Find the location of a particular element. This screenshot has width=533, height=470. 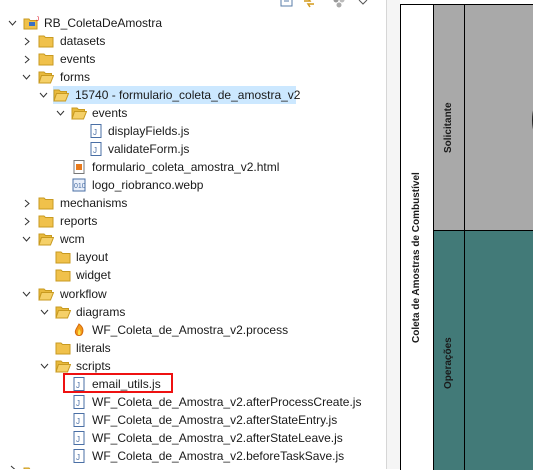

tree-item-form-events: events is located at coordinates (193, 113).